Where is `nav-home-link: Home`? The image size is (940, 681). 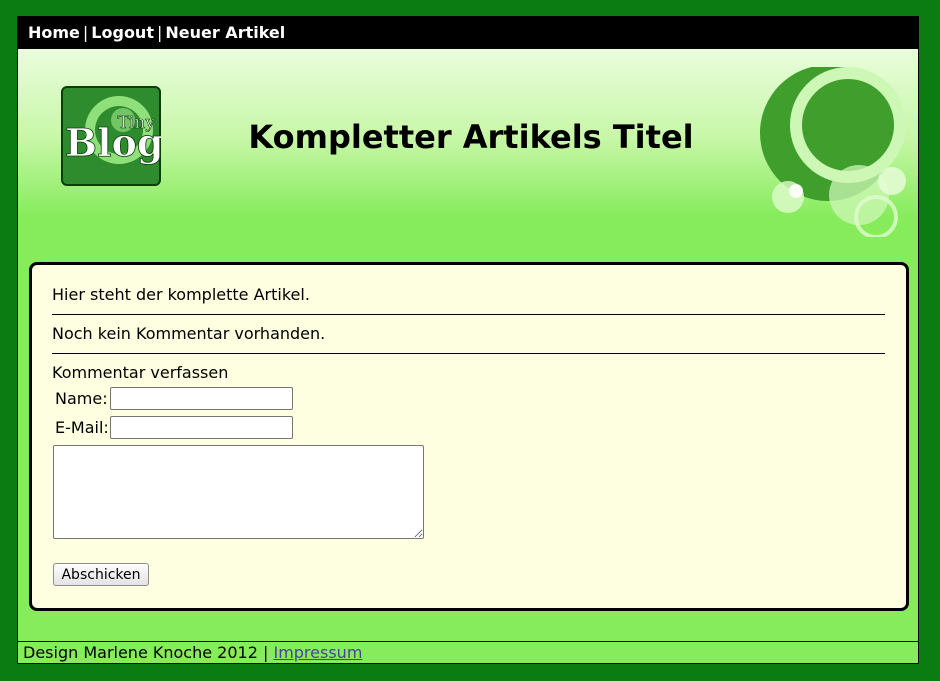
nav-home-link: Home is located at coordinates (54, 32).